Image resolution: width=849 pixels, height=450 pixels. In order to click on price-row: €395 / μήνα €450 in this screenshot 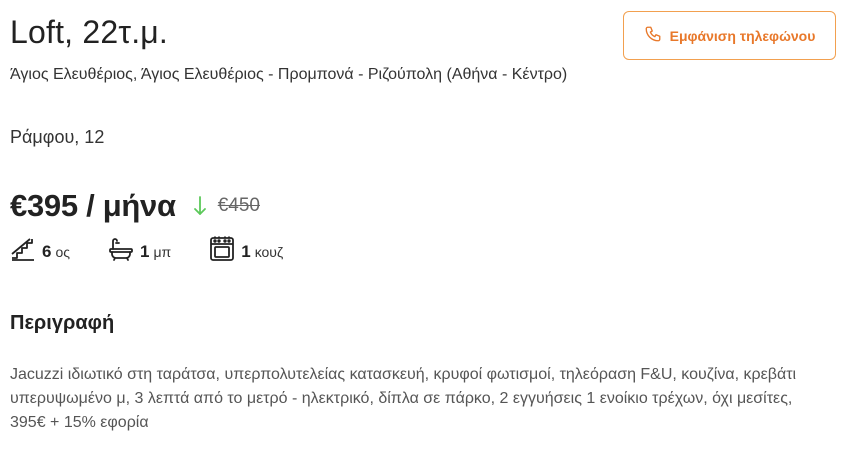, I will do `click(135, 206)`.